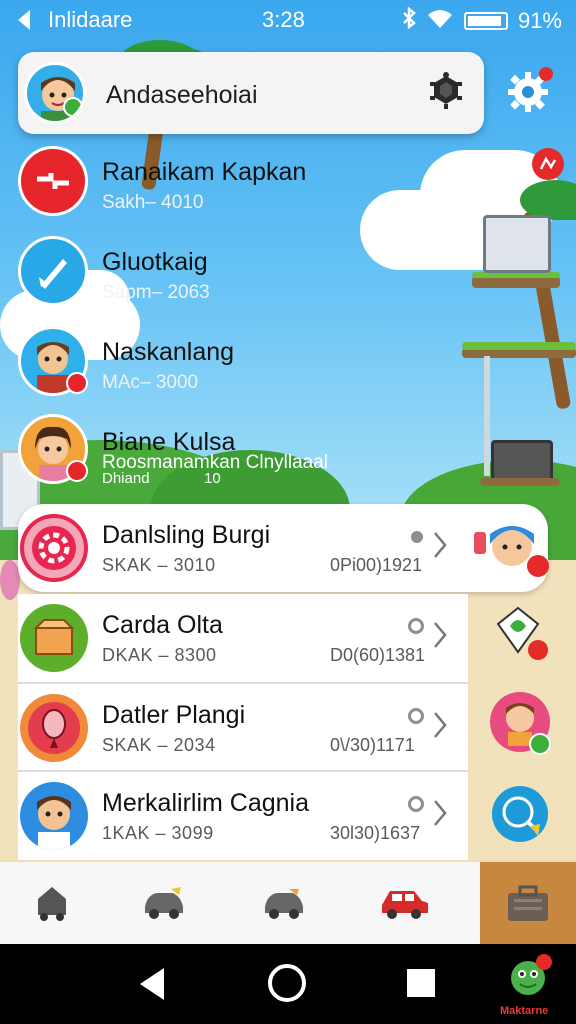 The image size is (576, 1024). I want to click on item-name: Gluotkaig, so click(155, 262).